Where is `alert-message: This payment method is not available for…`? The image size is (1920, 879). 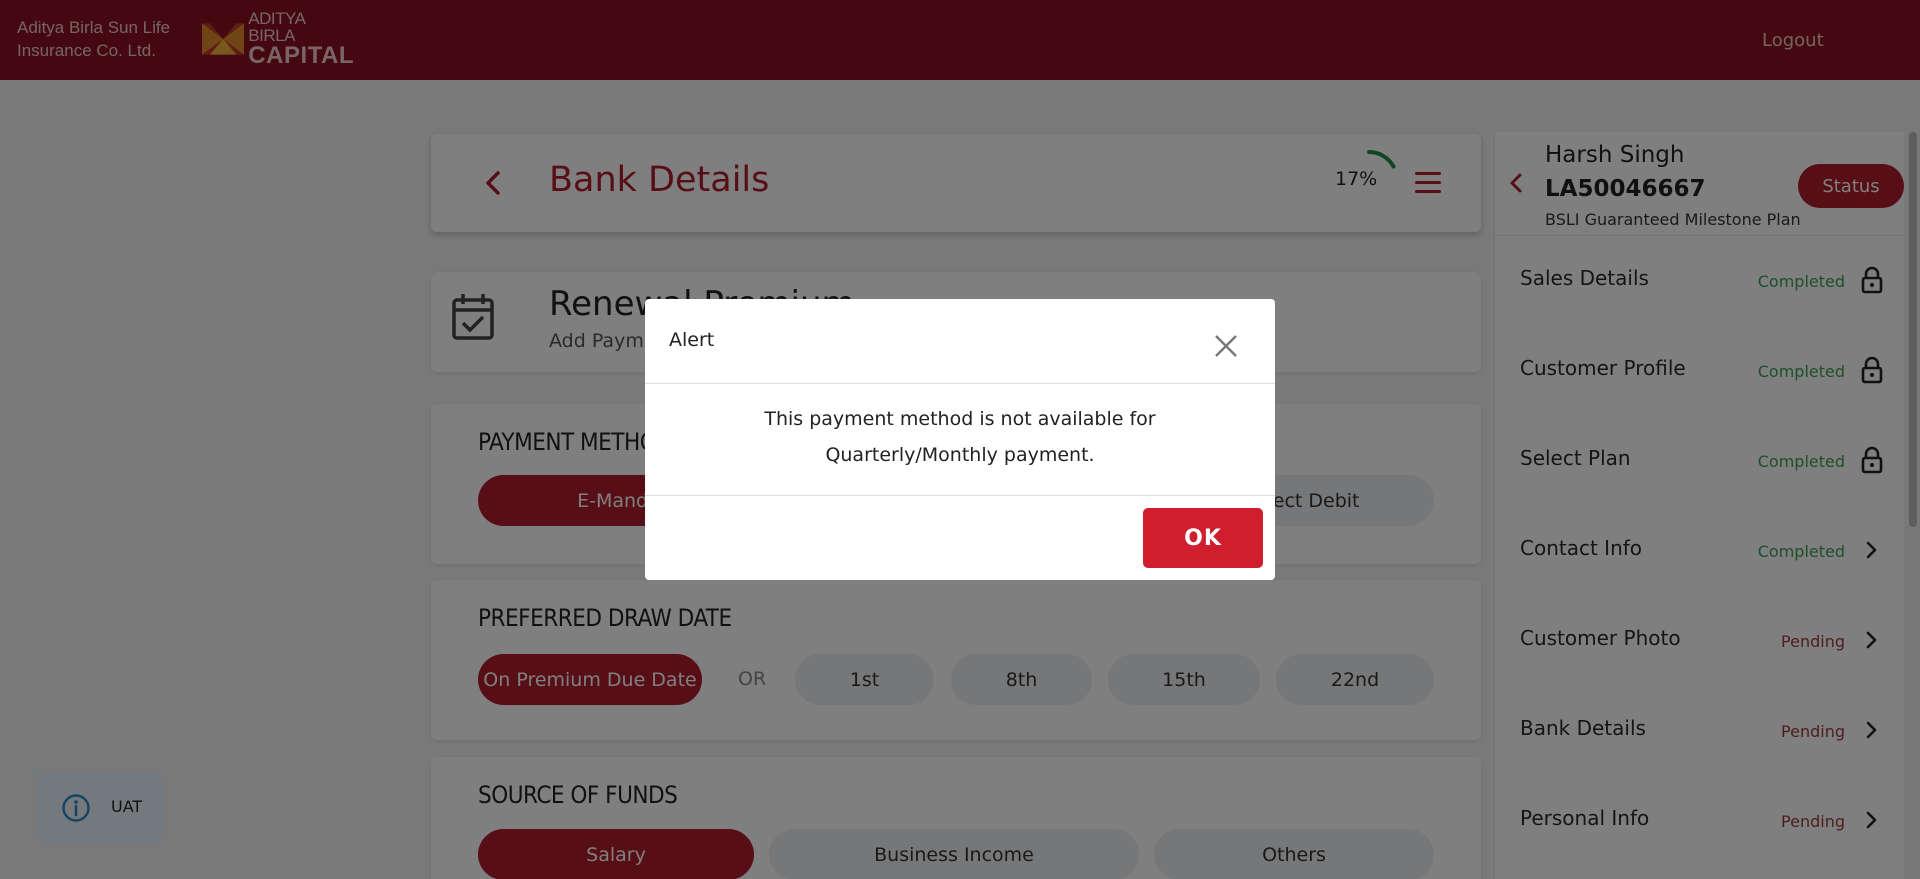 alert-message: This payment method is not available for… is located at coordinates (960, 437).